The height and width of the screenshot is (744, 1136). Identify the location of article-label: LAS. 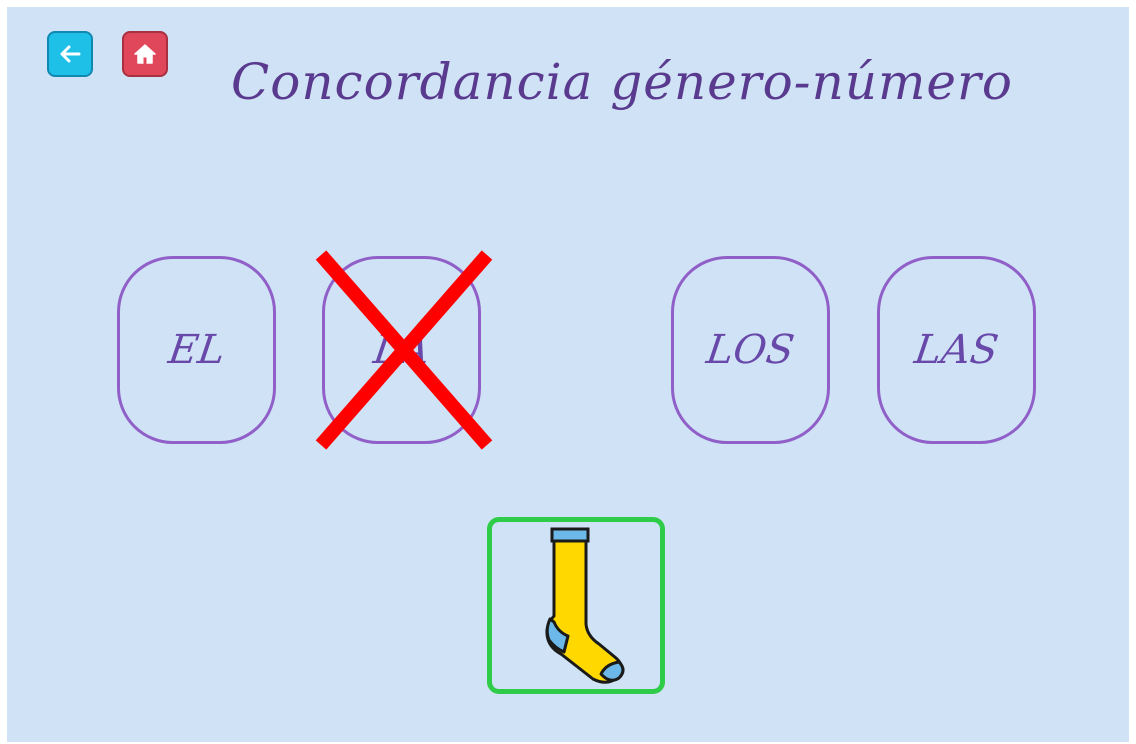
(956, 350).